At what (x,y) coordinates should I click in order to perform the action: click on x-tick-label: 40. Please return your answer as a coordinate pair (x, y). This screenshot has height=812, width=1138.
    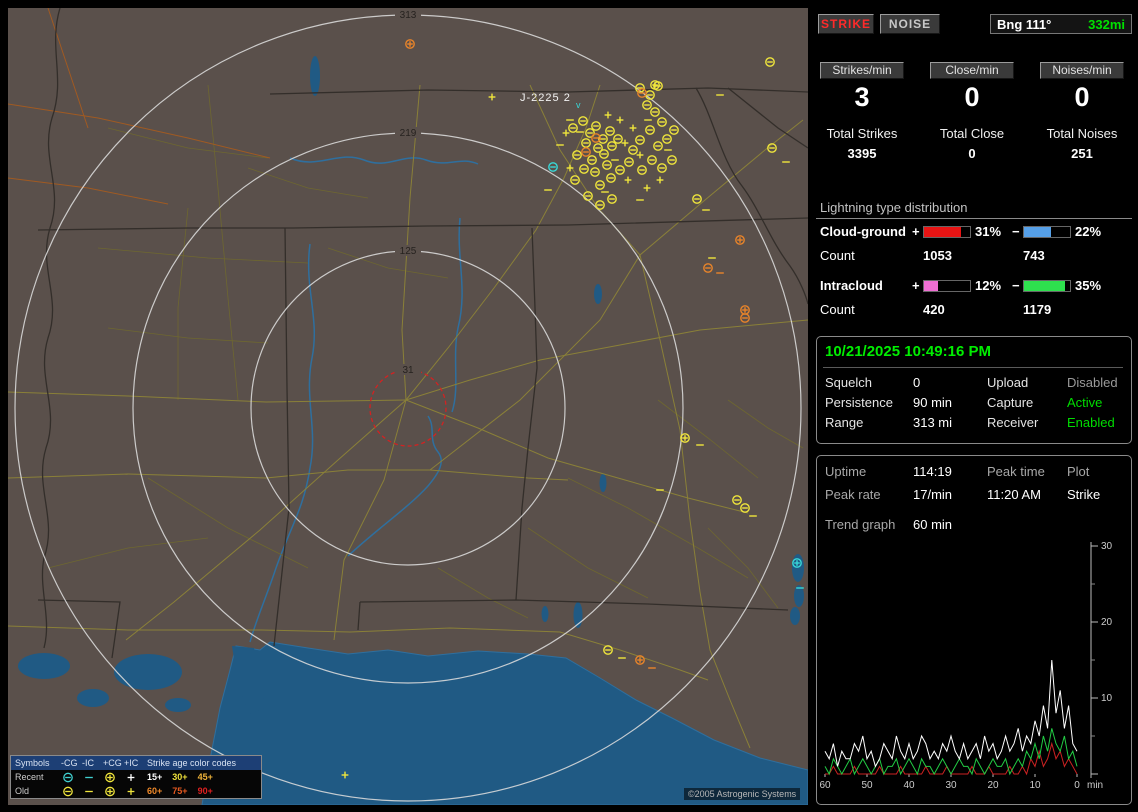
    Looking at the image, I should click on (909, 785).